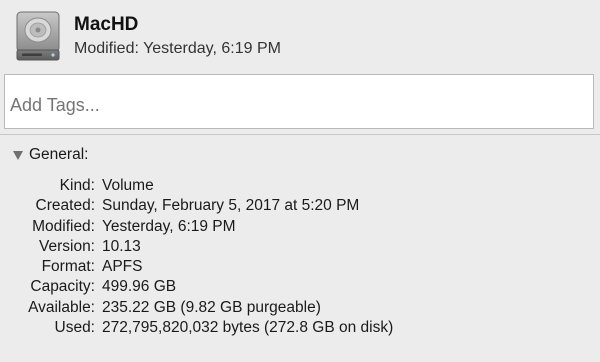  I want to click on section-divider, so click(300, 134).